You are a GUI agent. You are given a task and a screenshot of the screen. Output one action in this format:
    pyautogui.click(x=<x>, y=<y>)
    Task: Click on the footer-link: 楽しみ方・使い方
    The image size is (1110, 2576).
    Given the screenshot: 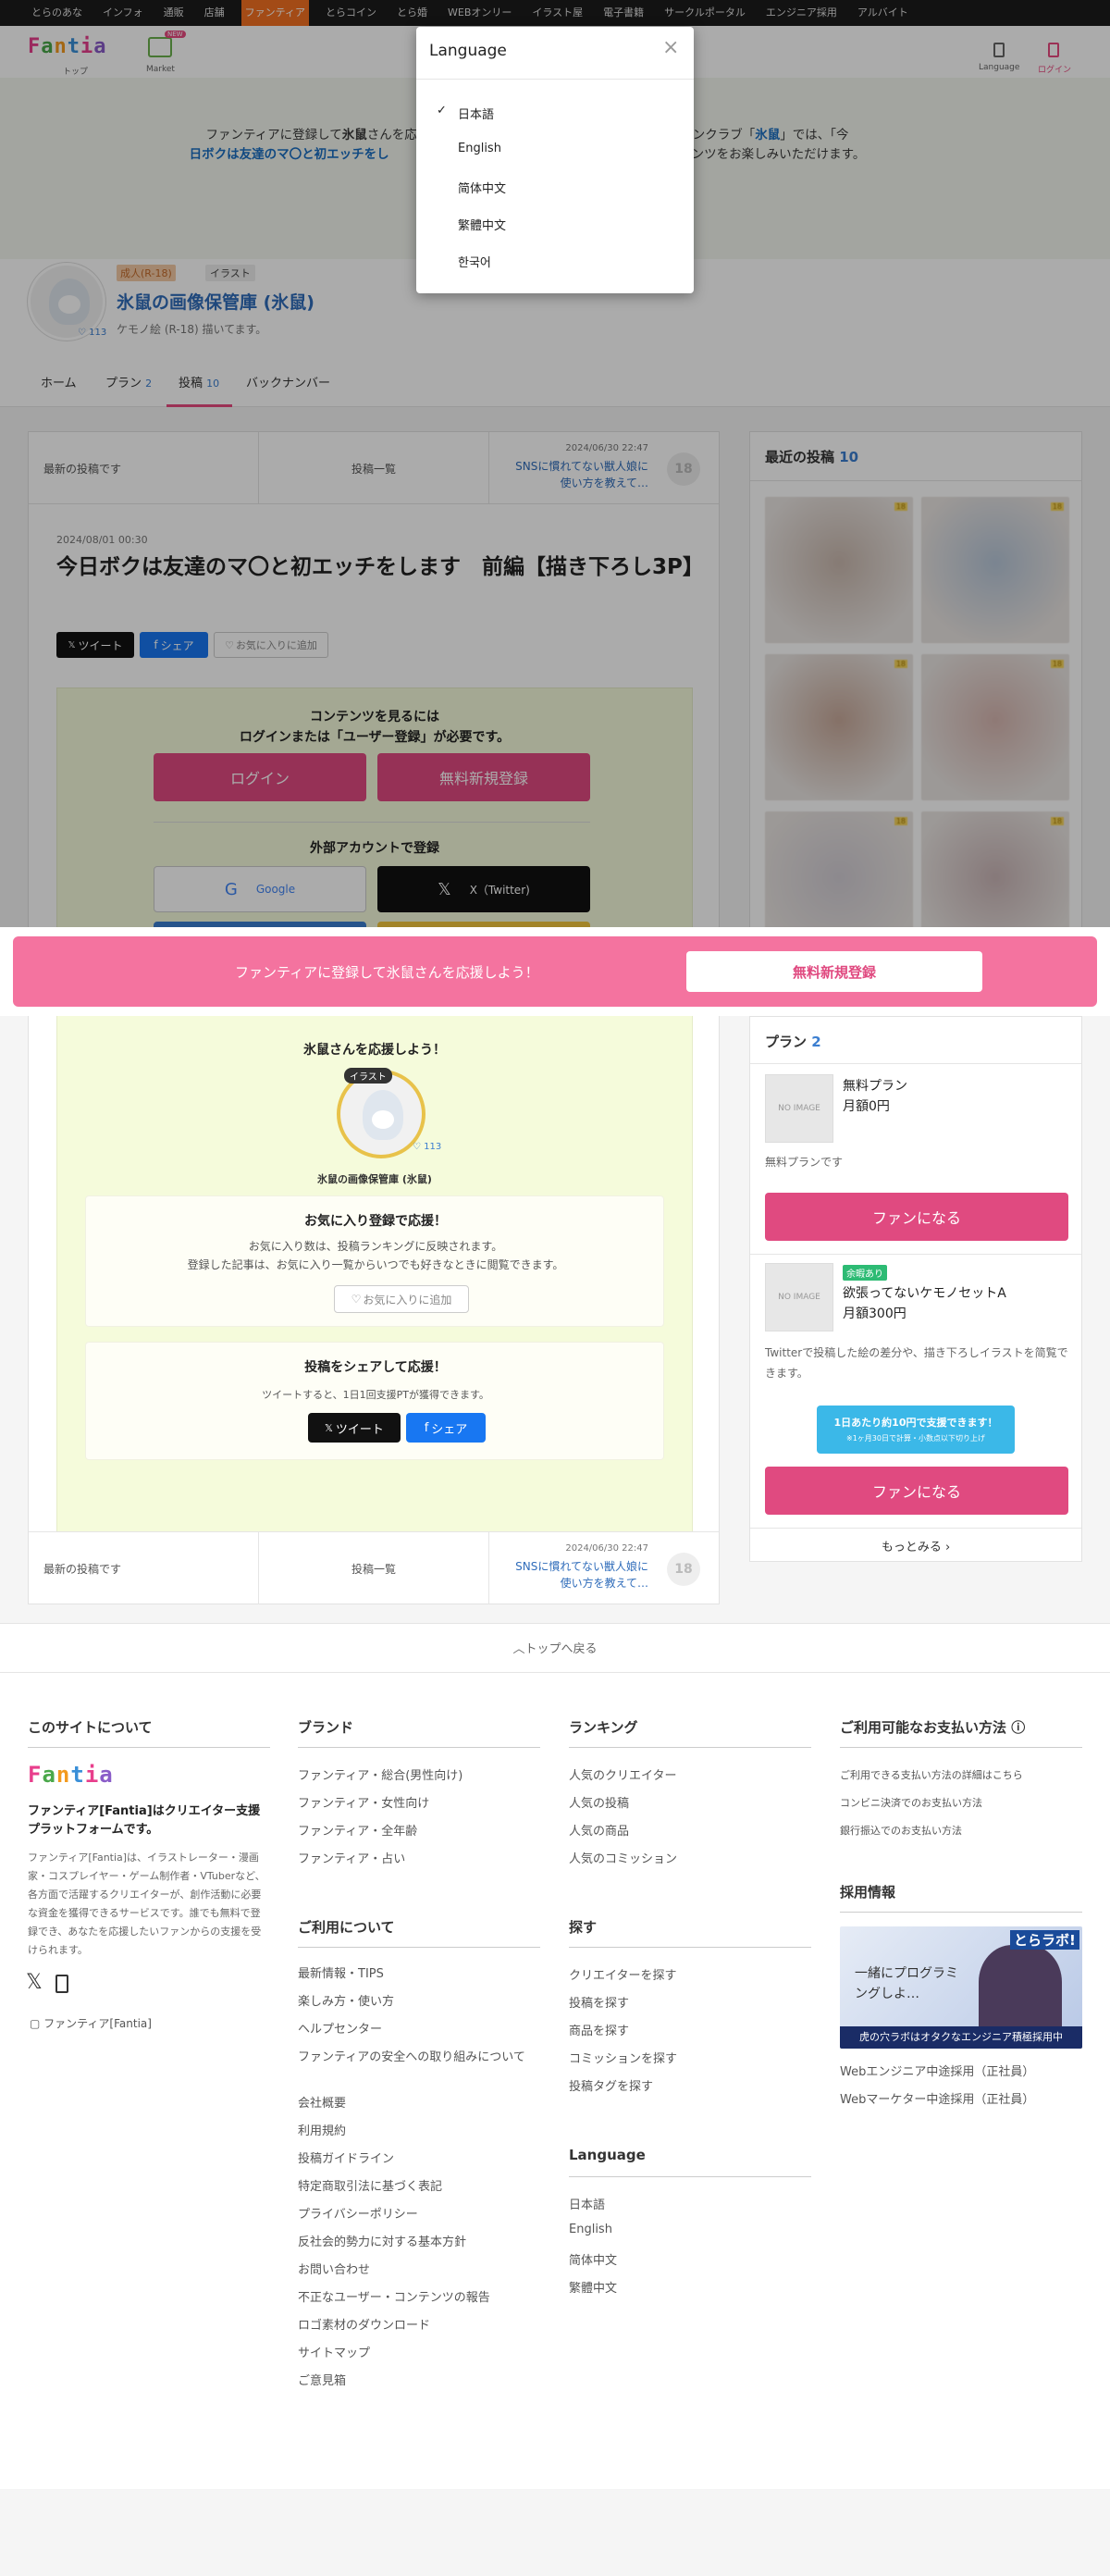 What is the action you would take?
    pyautogui.click(x=419, y=2002)
    